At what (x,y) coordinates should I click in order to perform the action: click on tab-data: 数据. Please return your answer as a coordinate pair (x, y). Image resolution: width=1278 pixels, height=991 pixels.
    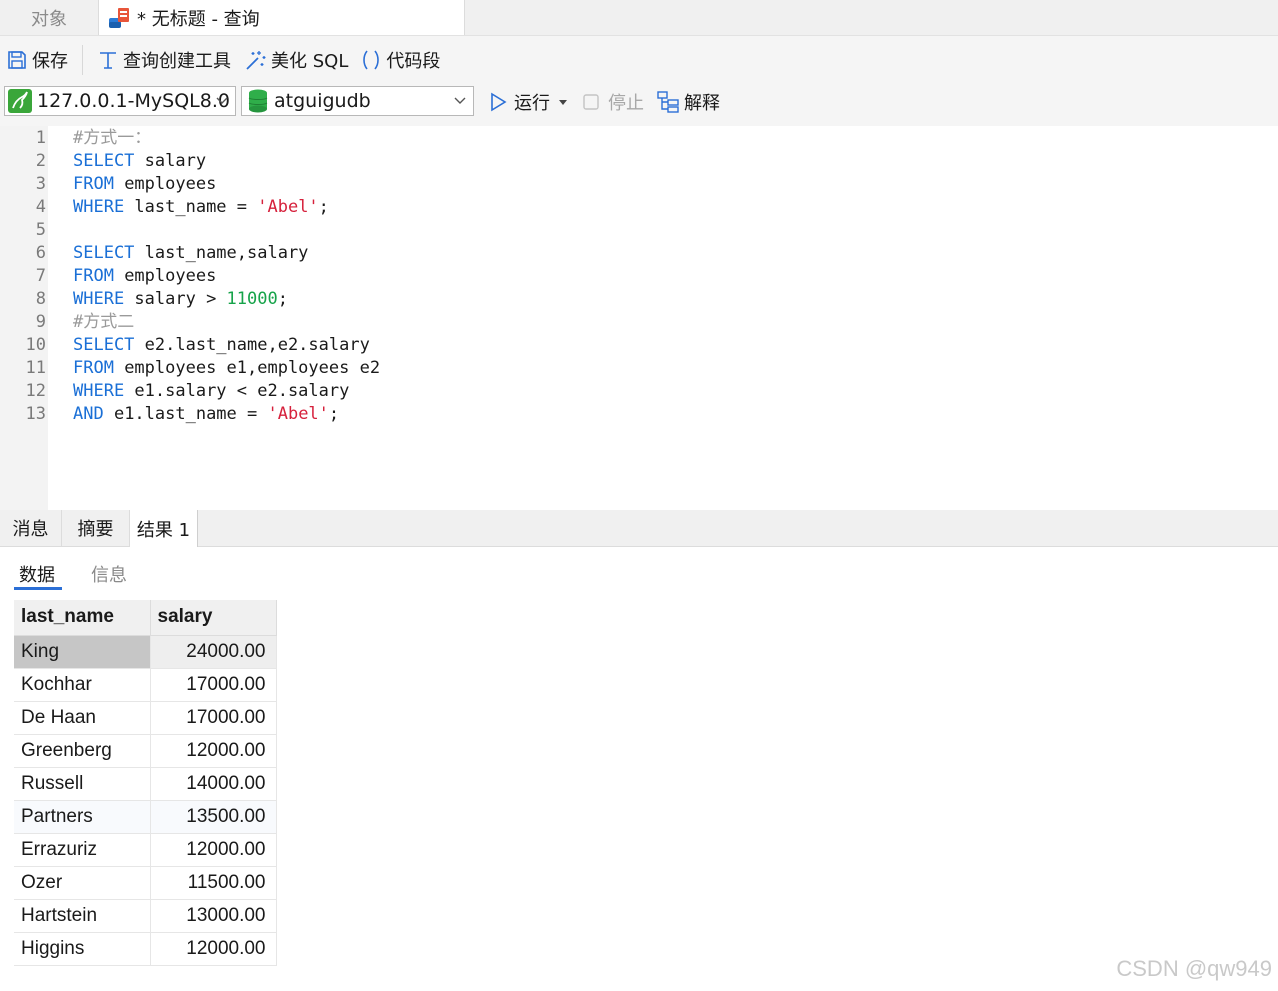
    Looking at the image, I should click on (37, 574).